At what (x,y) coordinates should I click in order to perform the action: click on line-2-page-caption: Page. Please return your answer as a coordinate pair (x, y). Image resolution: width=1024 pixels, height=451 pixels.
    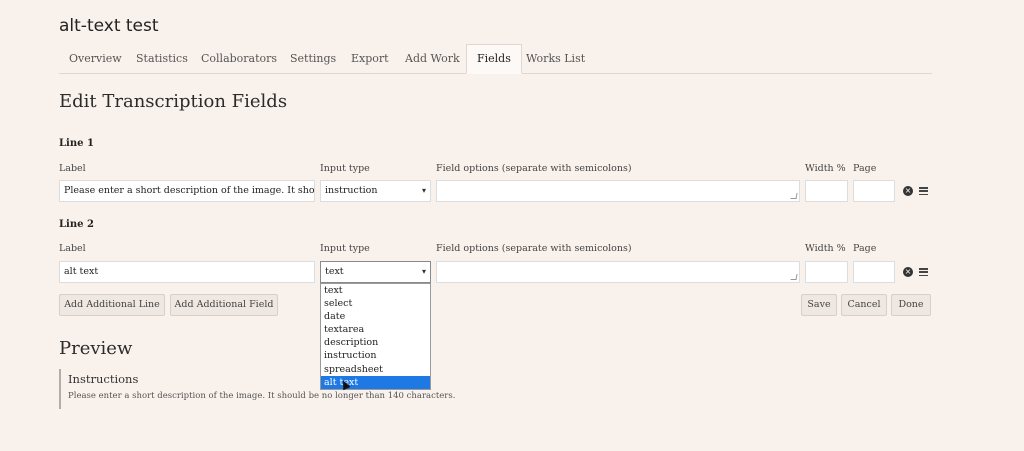
    Looking at the image, I should click on (865, 248).